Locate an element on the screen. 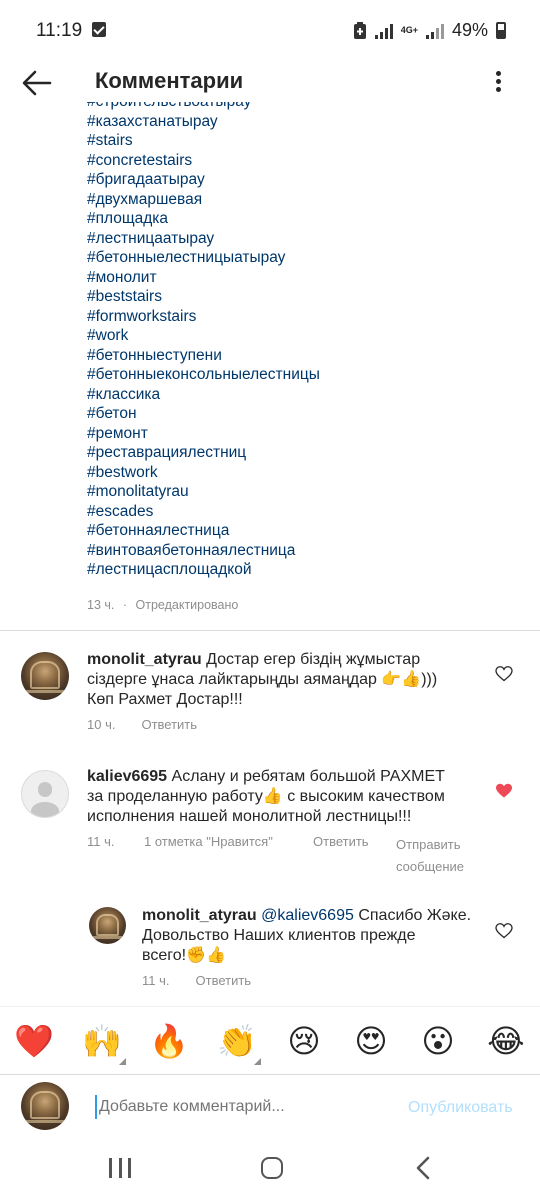 The height and width of the screenshot is (1200, 540). network-type: 4G+ is located at coordinates (409, 30).